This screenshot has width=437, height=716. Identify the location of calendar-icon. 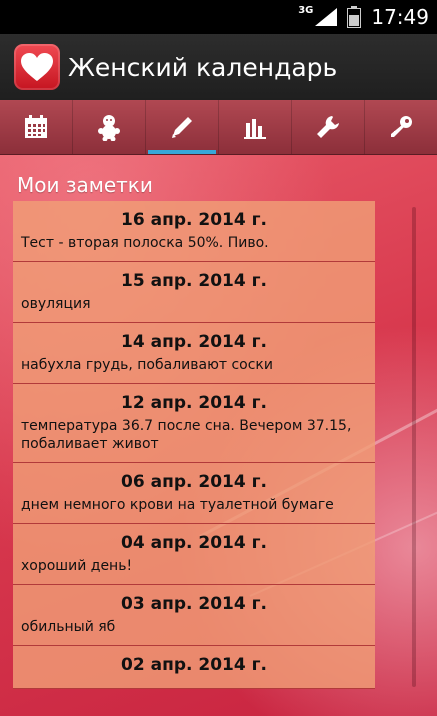
(36, 126).